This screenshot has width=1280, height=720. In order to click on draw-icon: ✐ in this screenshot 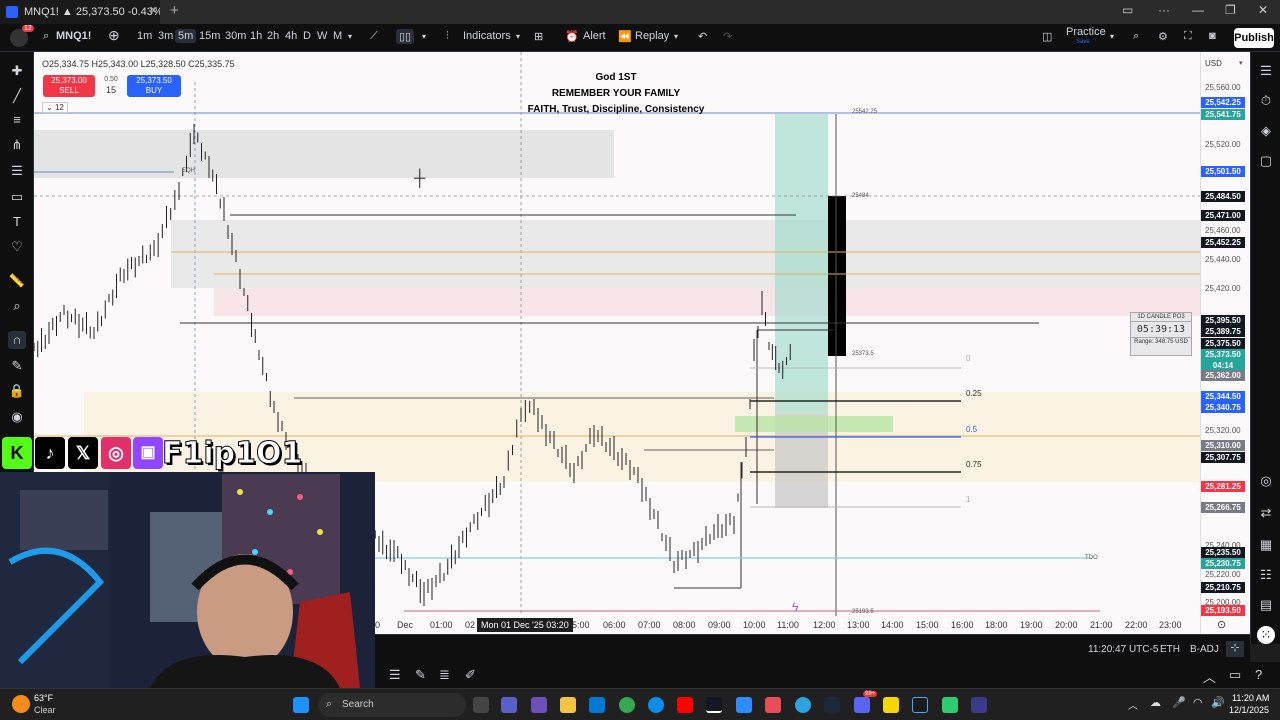, I will do `click(470, 675)`.